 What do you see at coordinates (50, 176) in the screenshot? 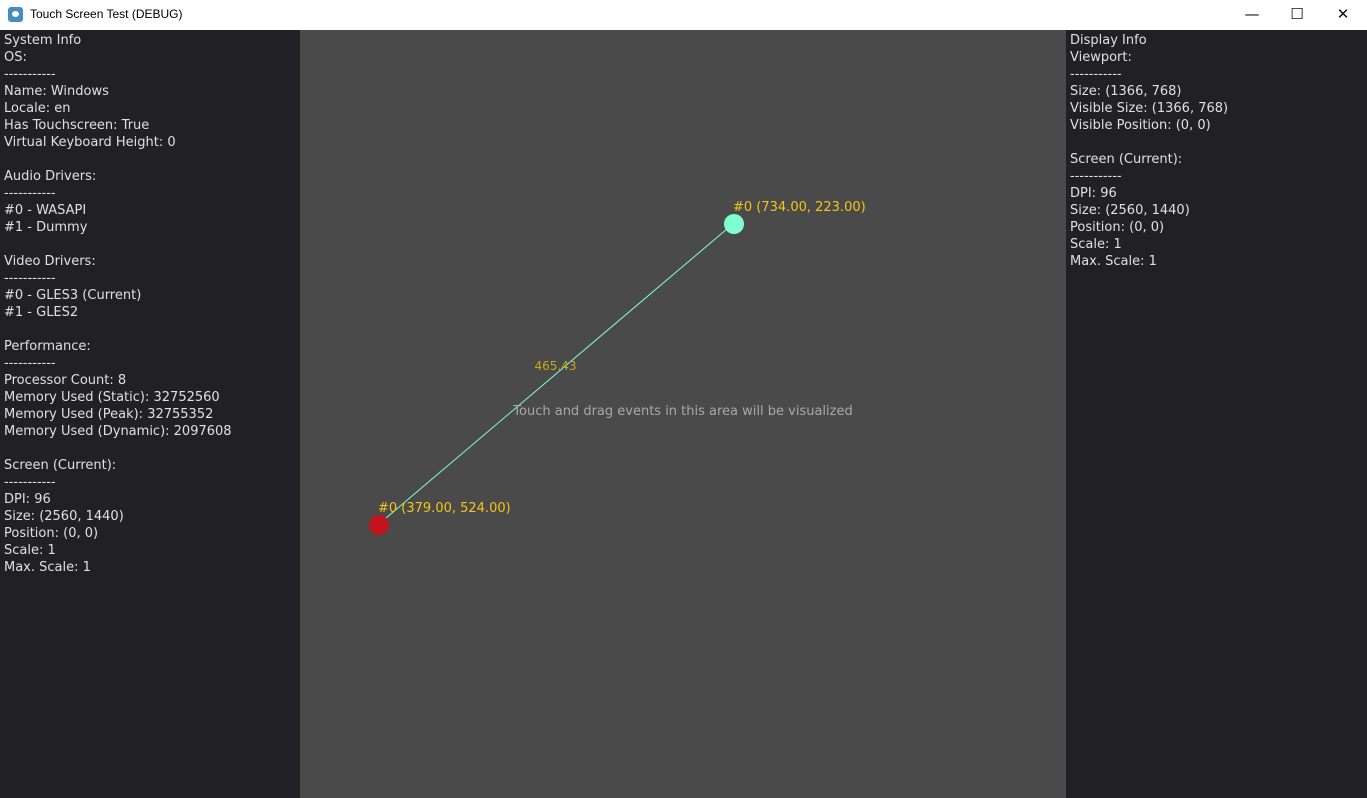
I see `system-info-line: Audio Drivers:` at bounding box center [50, 176].